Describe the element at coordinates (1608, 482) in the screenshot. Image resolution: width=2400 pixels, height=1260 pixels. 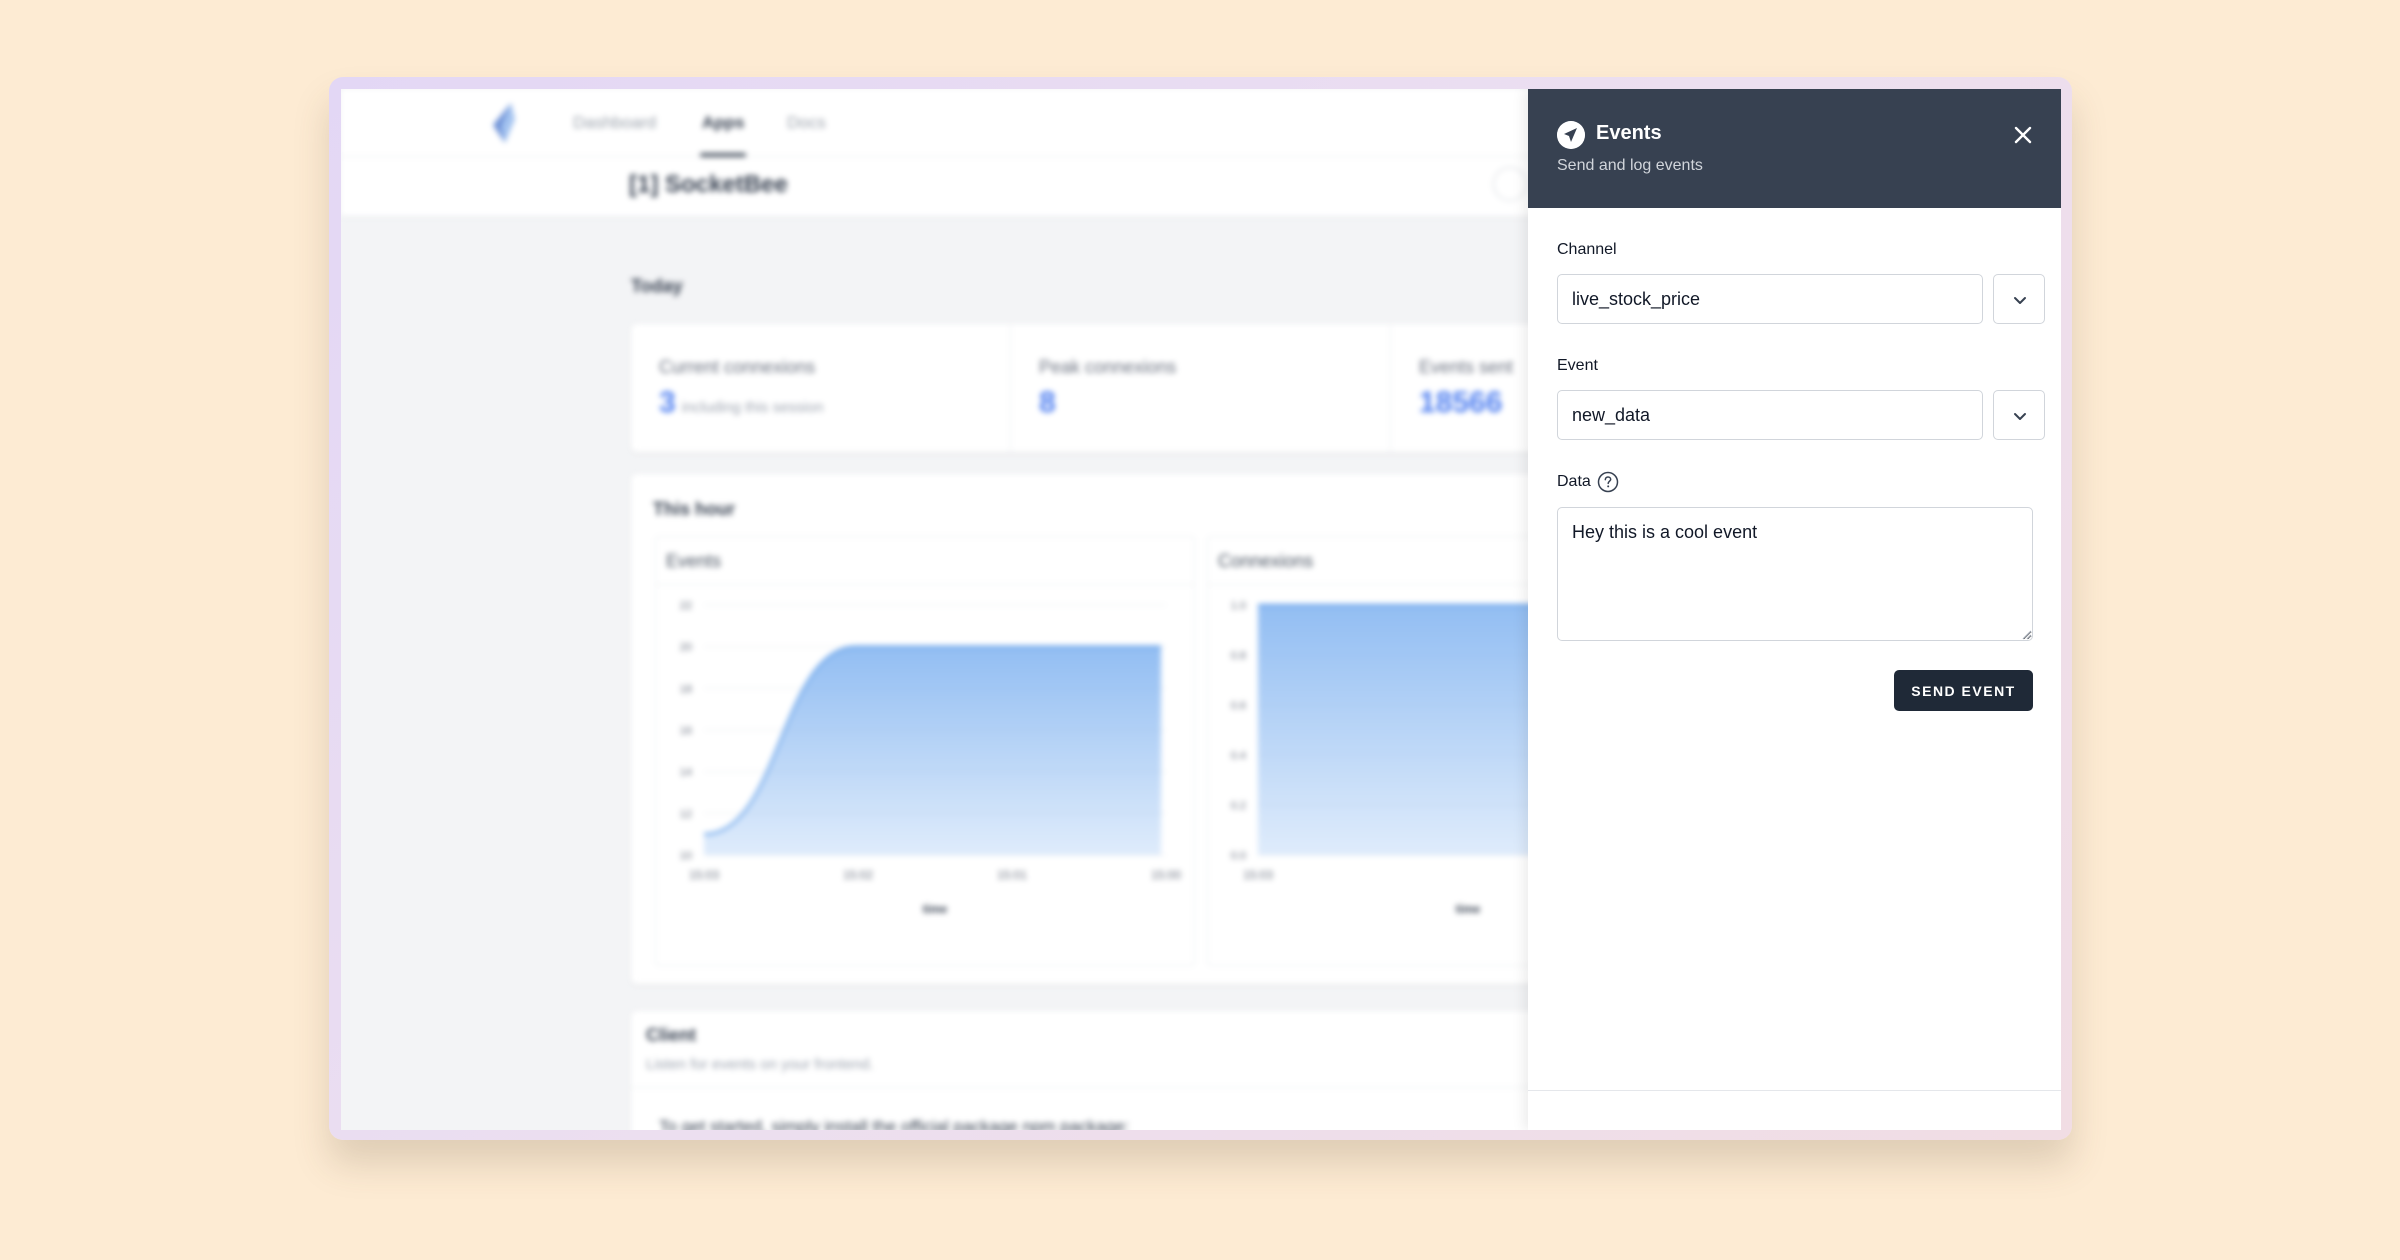
I see `help-circle-icon` at that location.